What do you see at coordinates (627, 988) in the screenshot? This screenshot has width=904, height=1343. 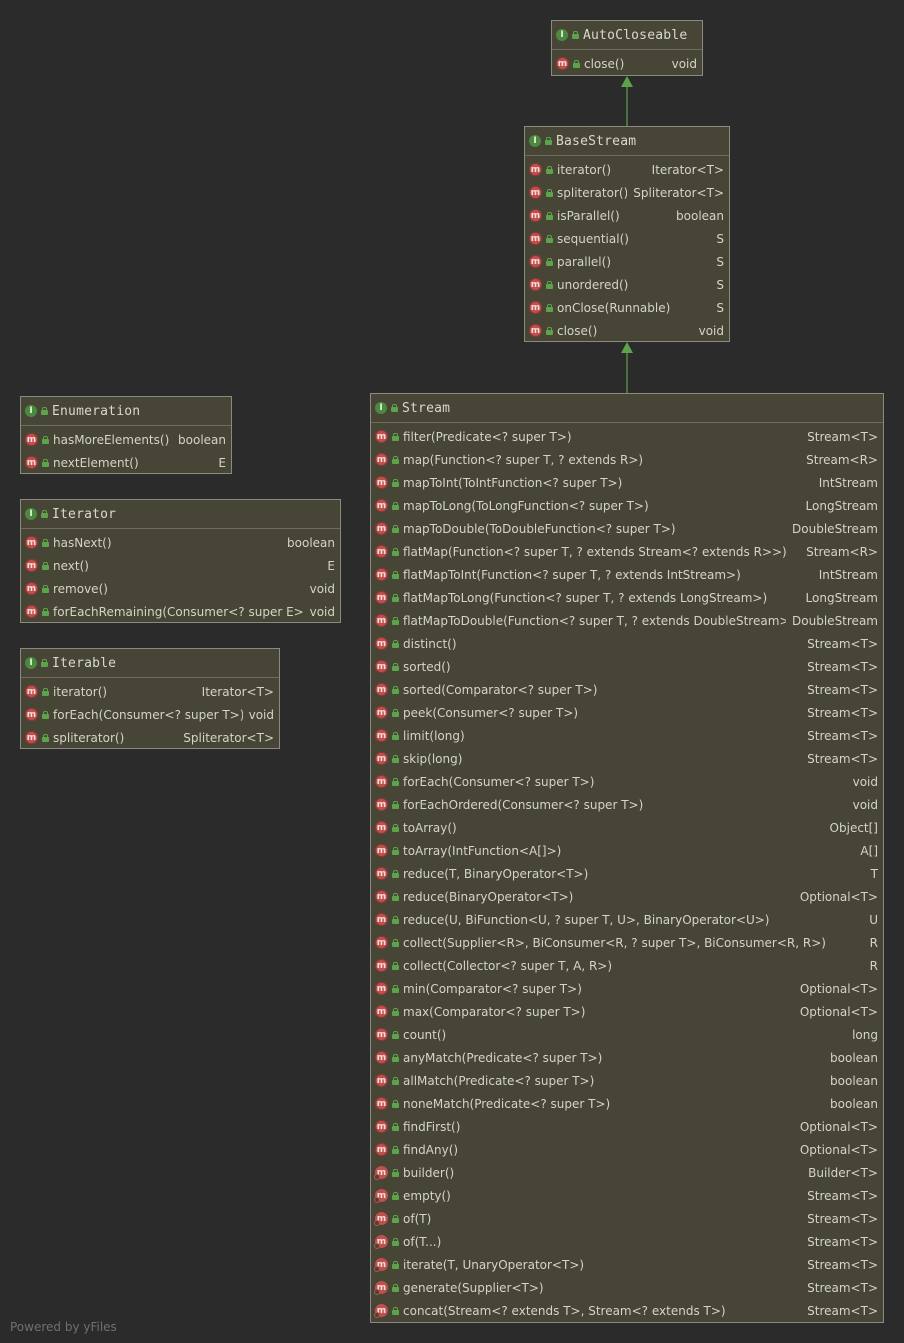 I see `method-row: m min(Comparator<? super T>) Optional<T>` at bounding box center [627, 988].